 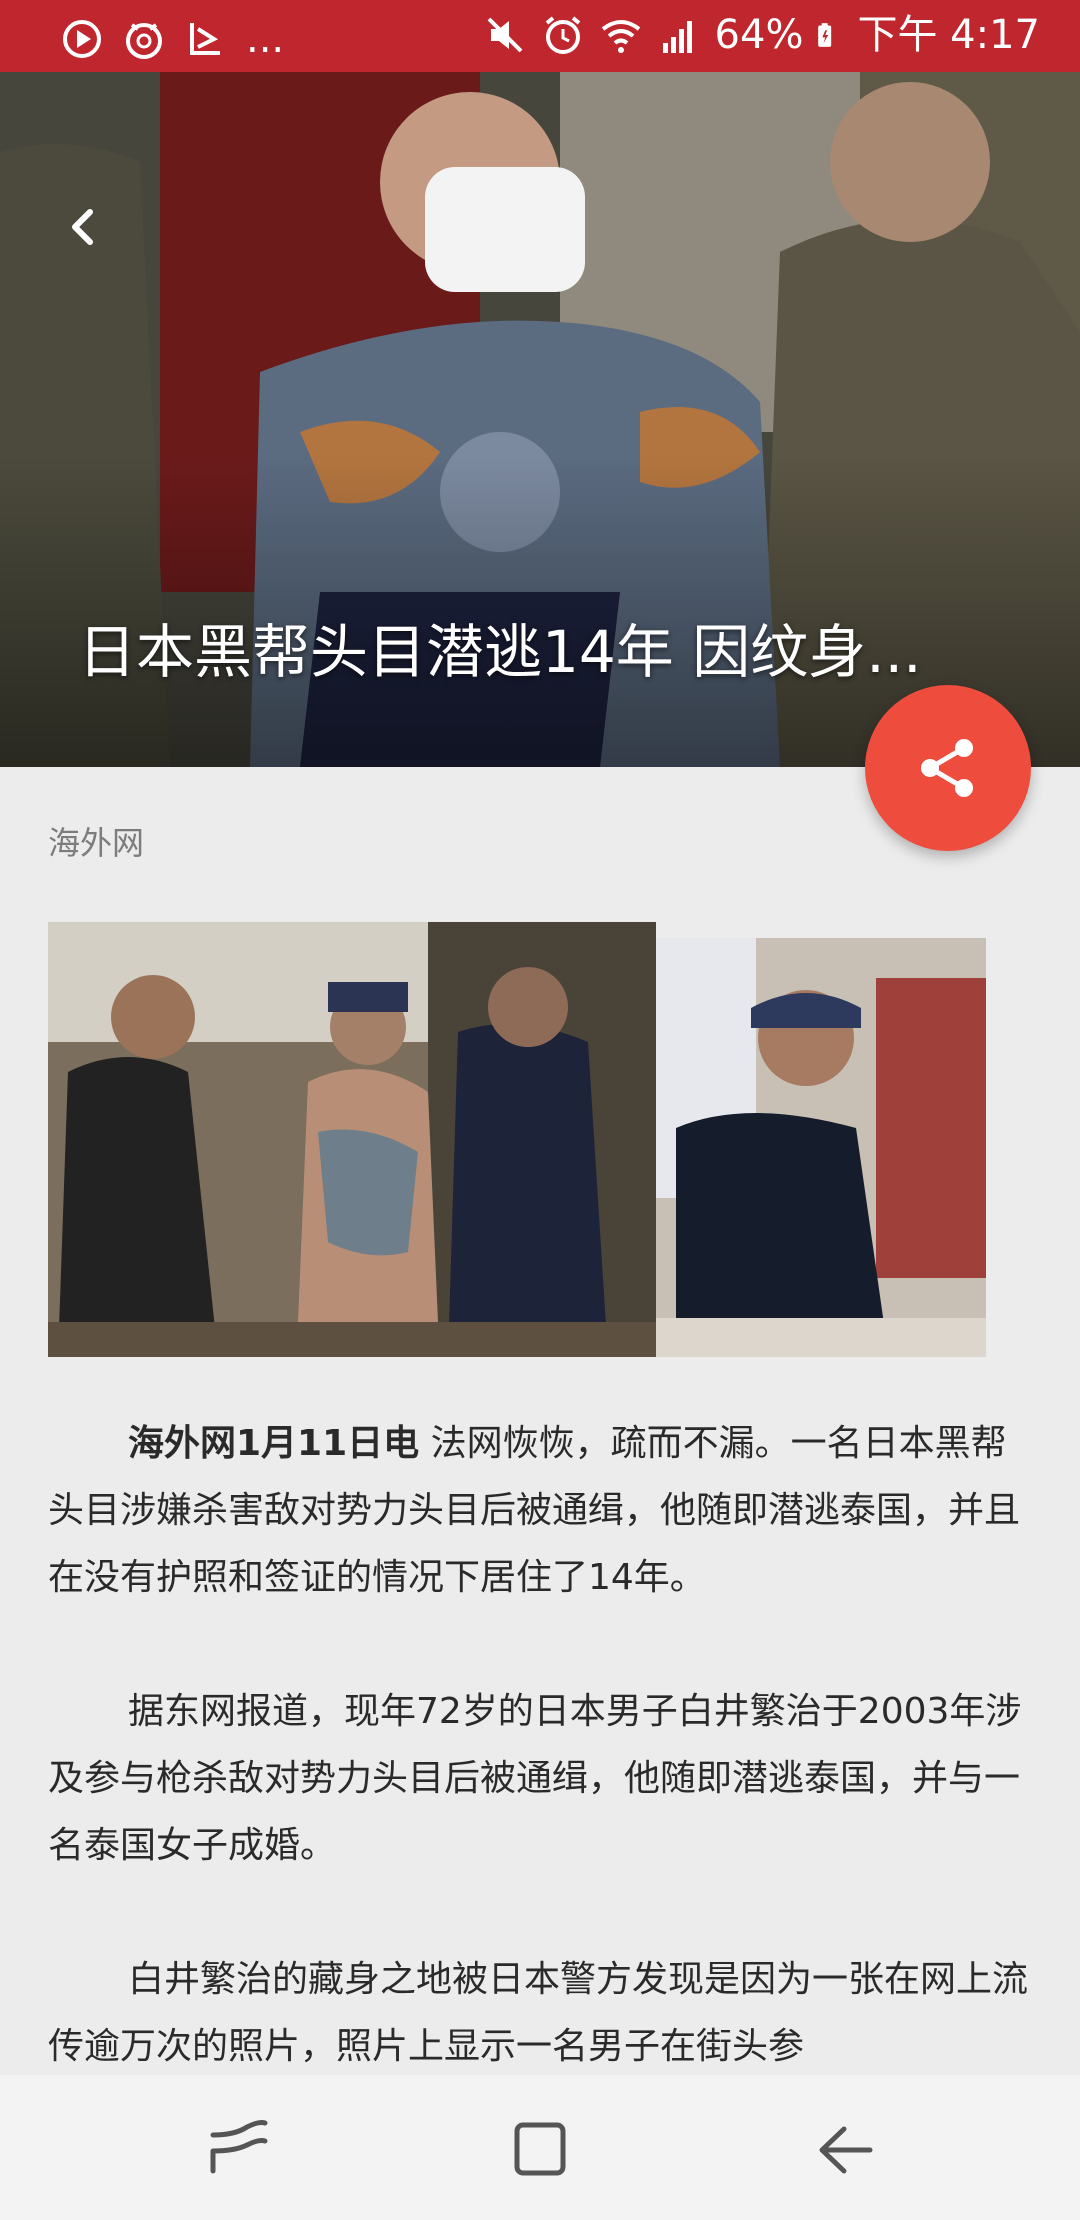 I want to click on recent-apps-icon, so click(x=240, y=2150).